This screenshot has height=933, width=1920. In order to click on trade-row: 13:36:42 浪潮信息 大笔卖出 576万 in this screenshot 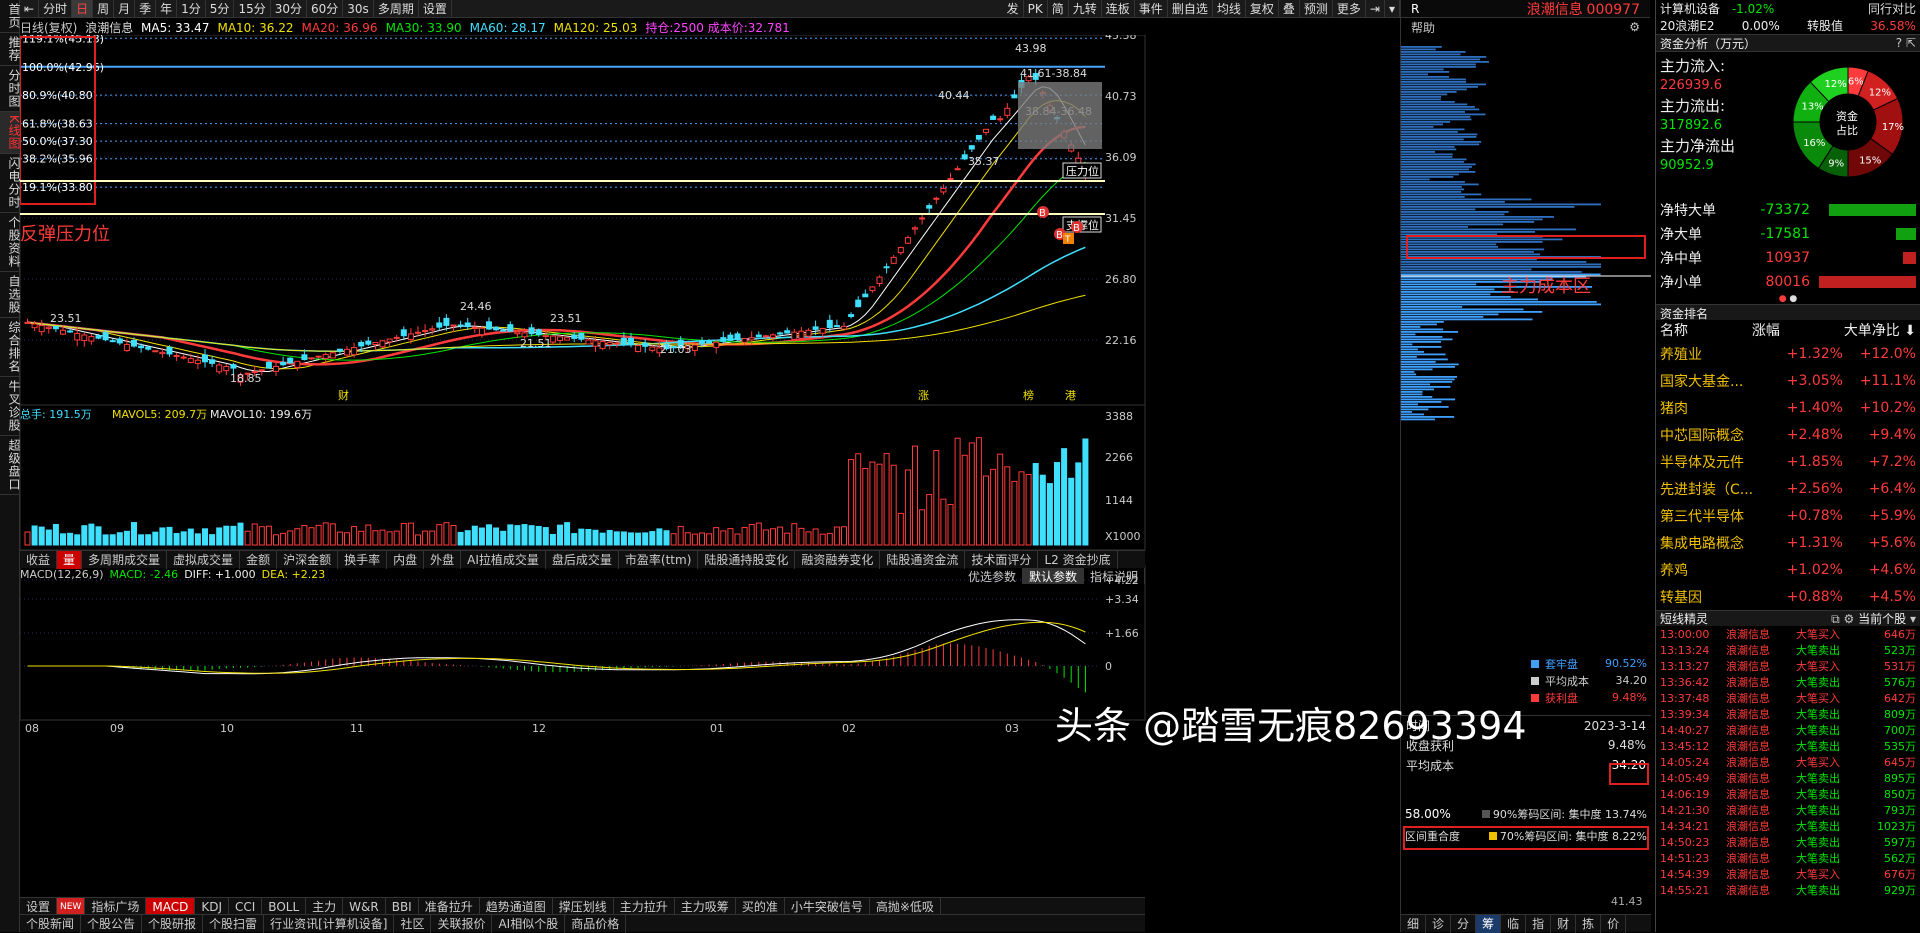, I will do `click(1788, 682)`.